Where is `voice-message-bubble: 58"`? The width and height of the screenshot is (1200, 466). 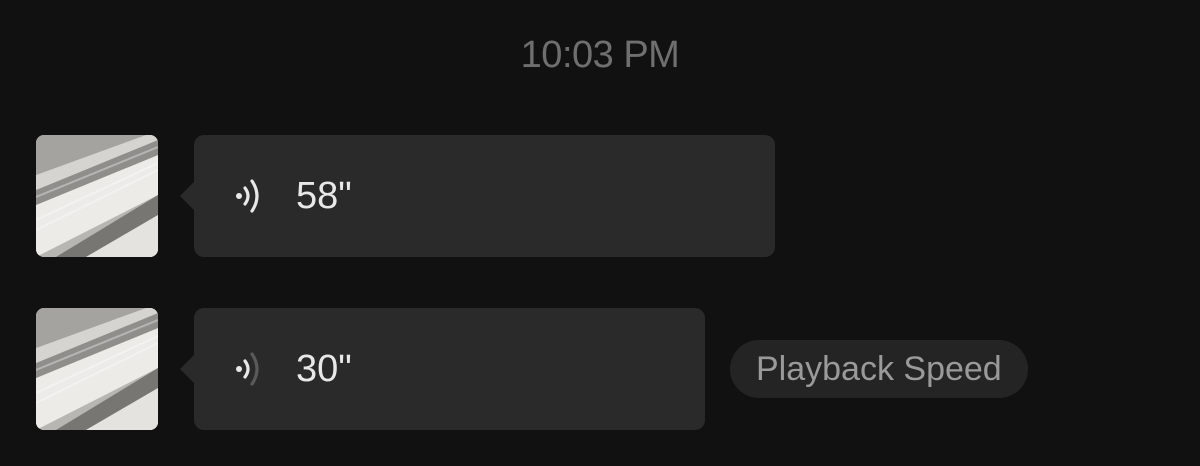
voice-message-bubble: 58" is located at coordinates (477, 196).